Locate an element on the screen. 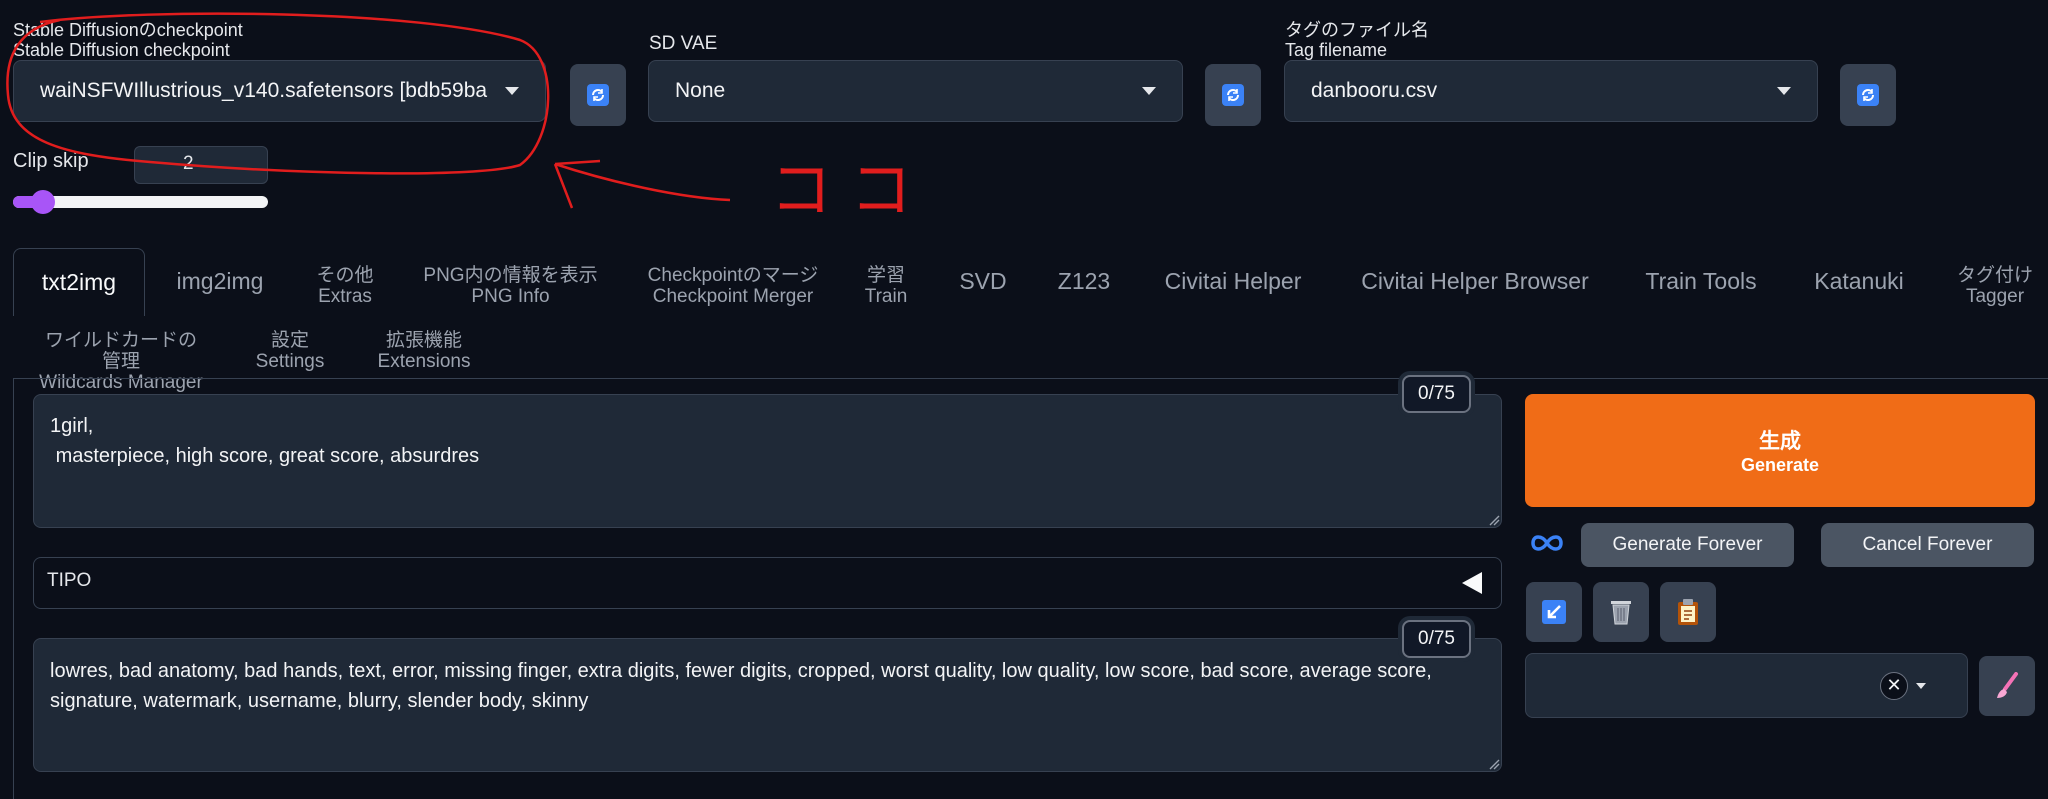 The image size is (2048, 799). edit-styles-button is located at coordinates (2007, 686).